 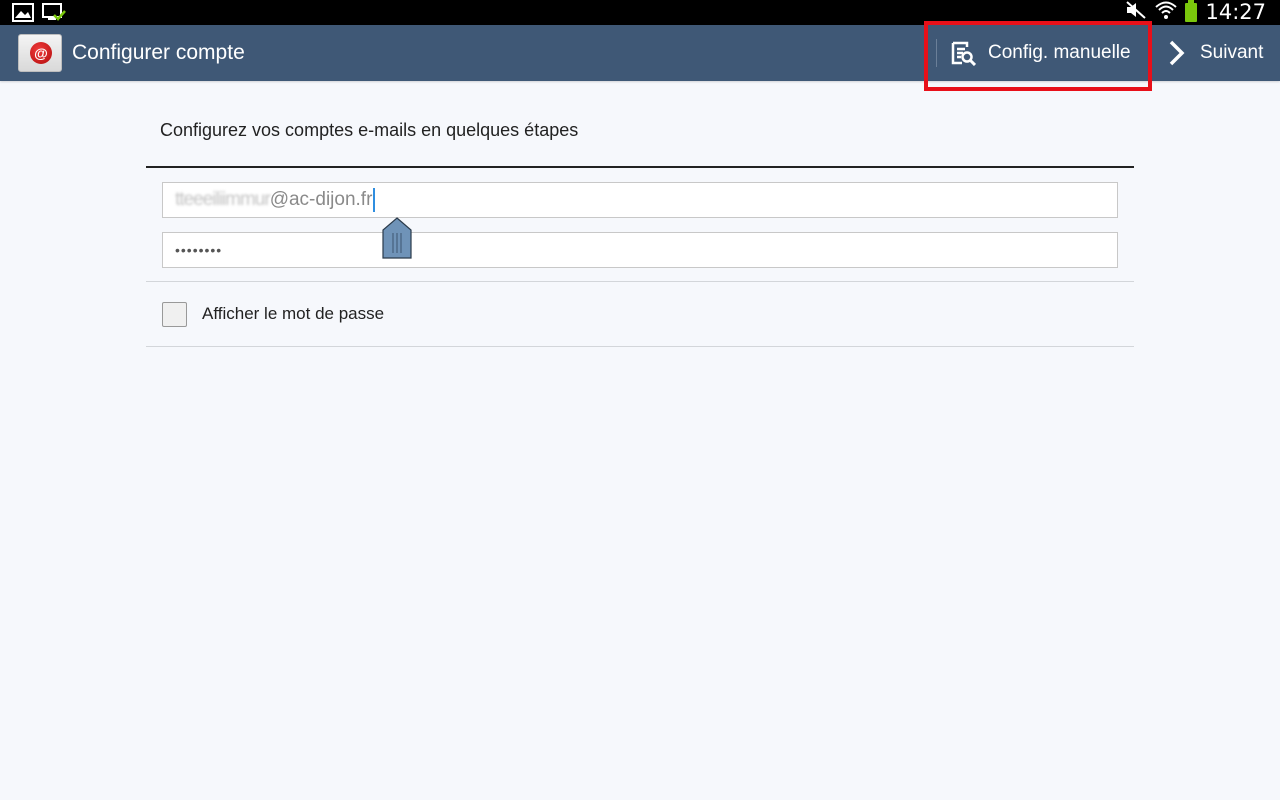 I want to click on manual-config-icon, so click(x=963, y=53).